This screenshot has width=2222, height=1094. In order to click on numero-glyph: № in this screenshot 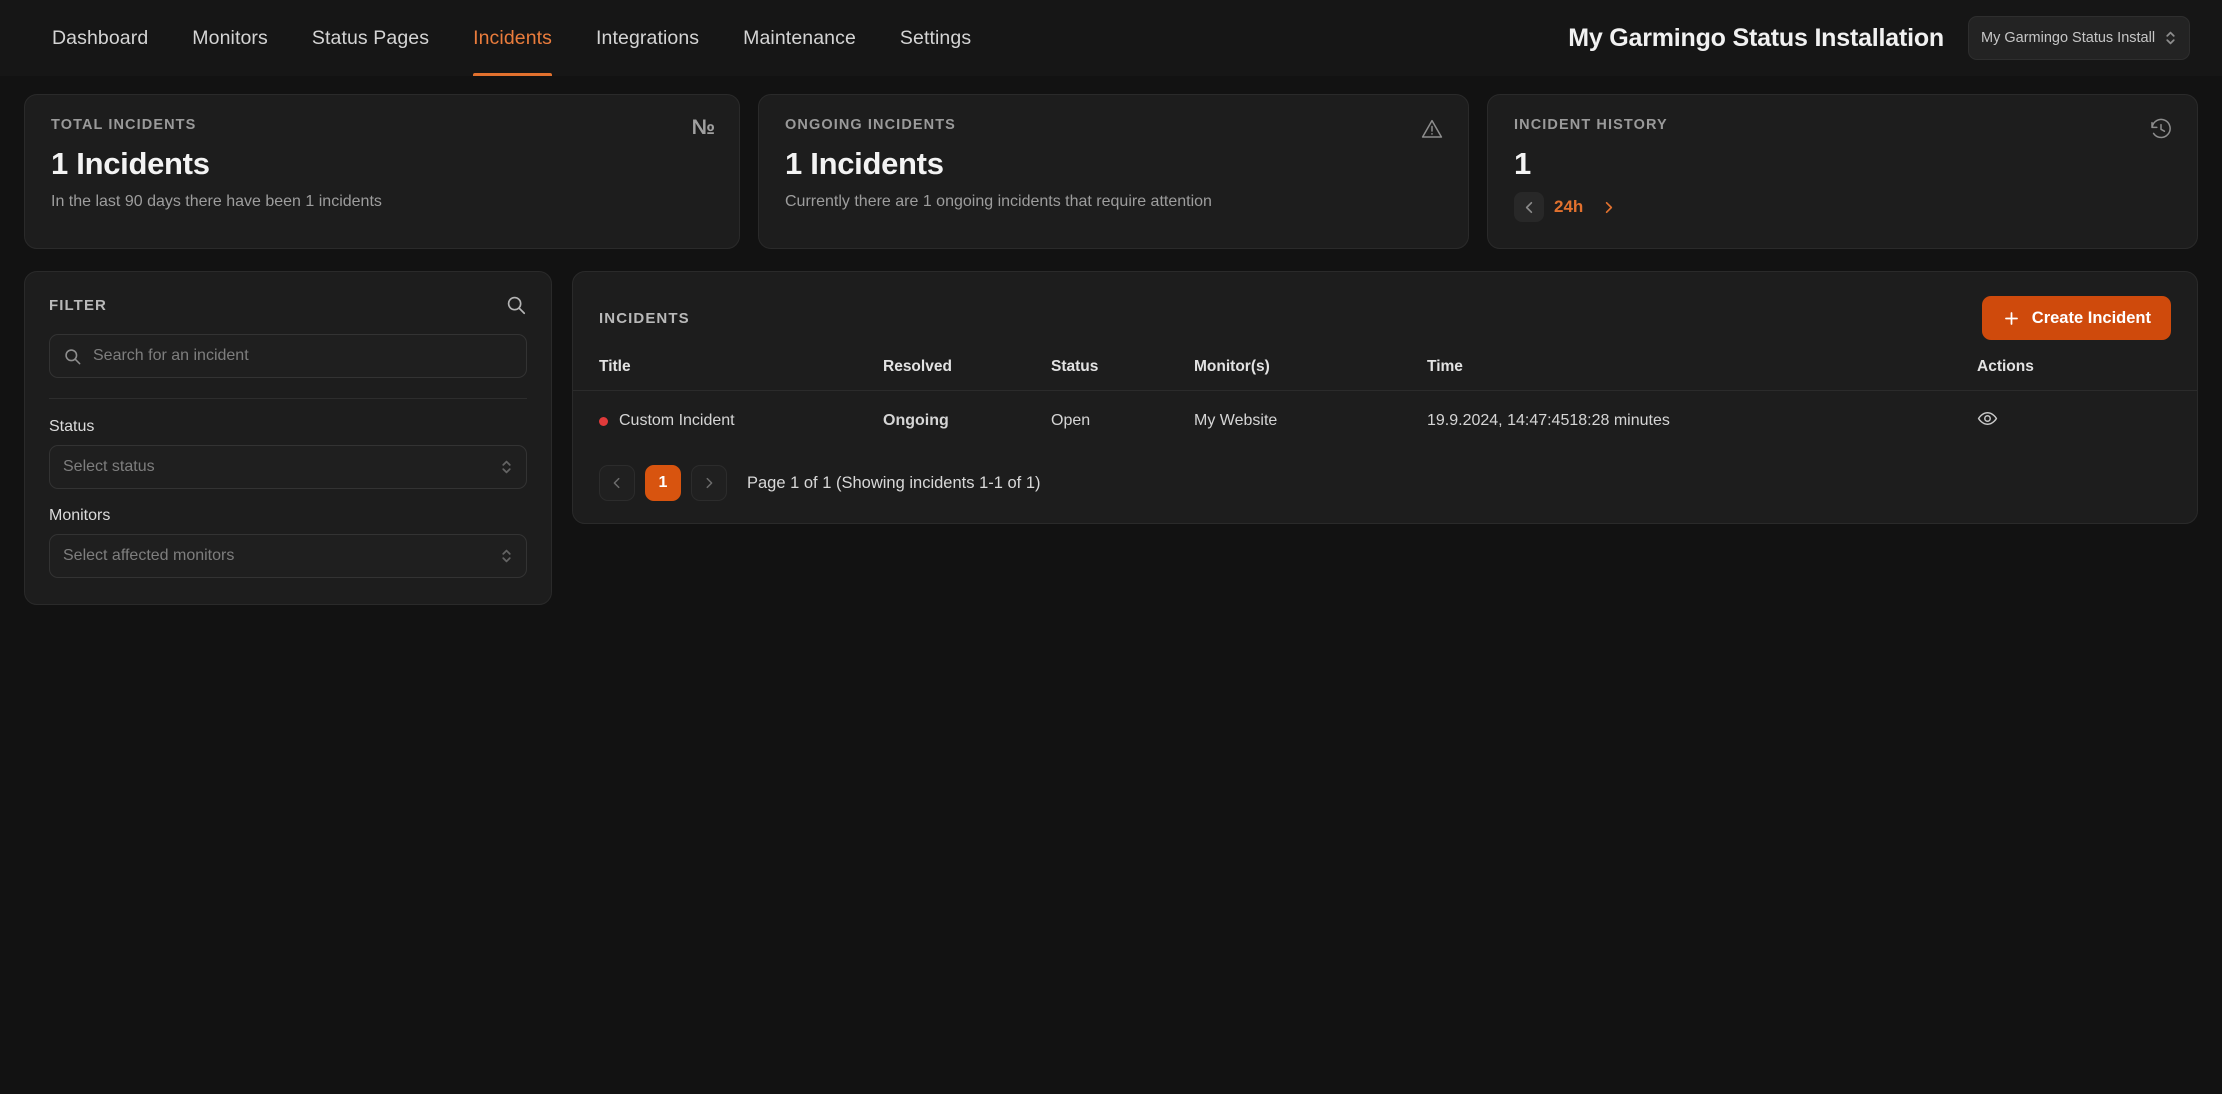, I will do `click(703, 127)`.